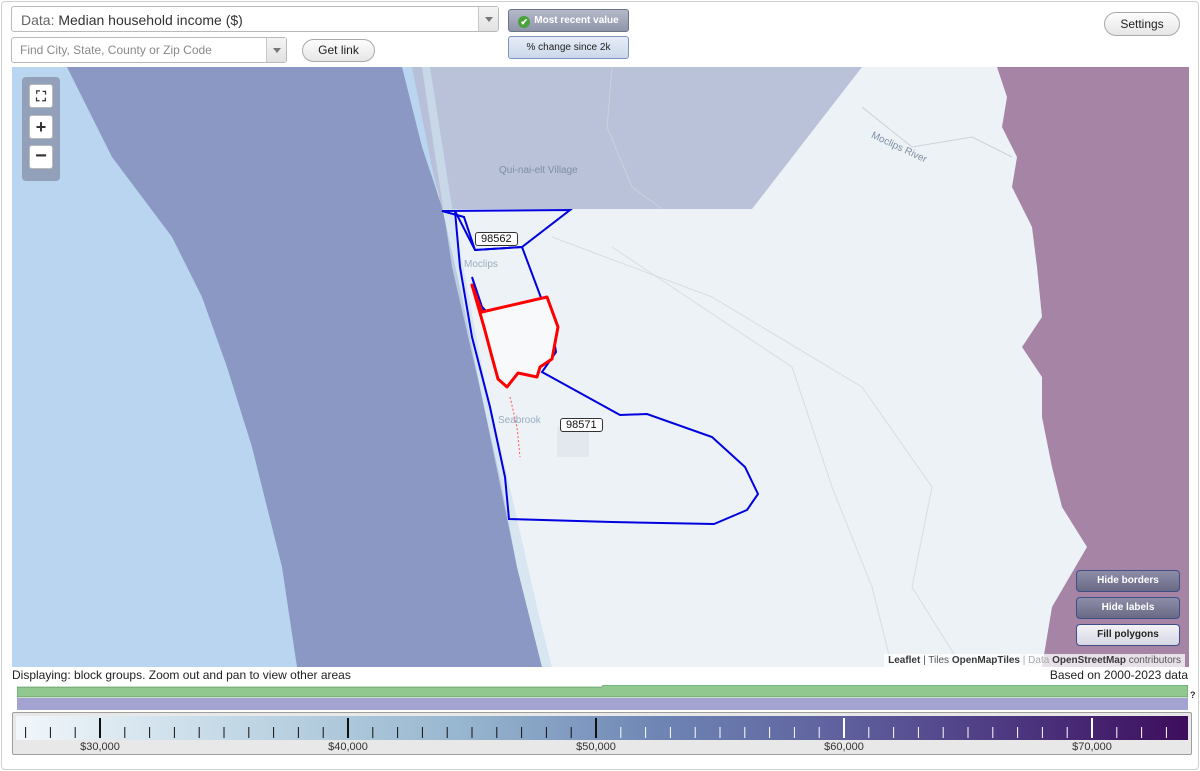 This screenshot has height=771, width=1200. Describe the element at coordinates (1128, 635) in the screenshot. I see `fill-polygons-button: Fill polygons` at that location.